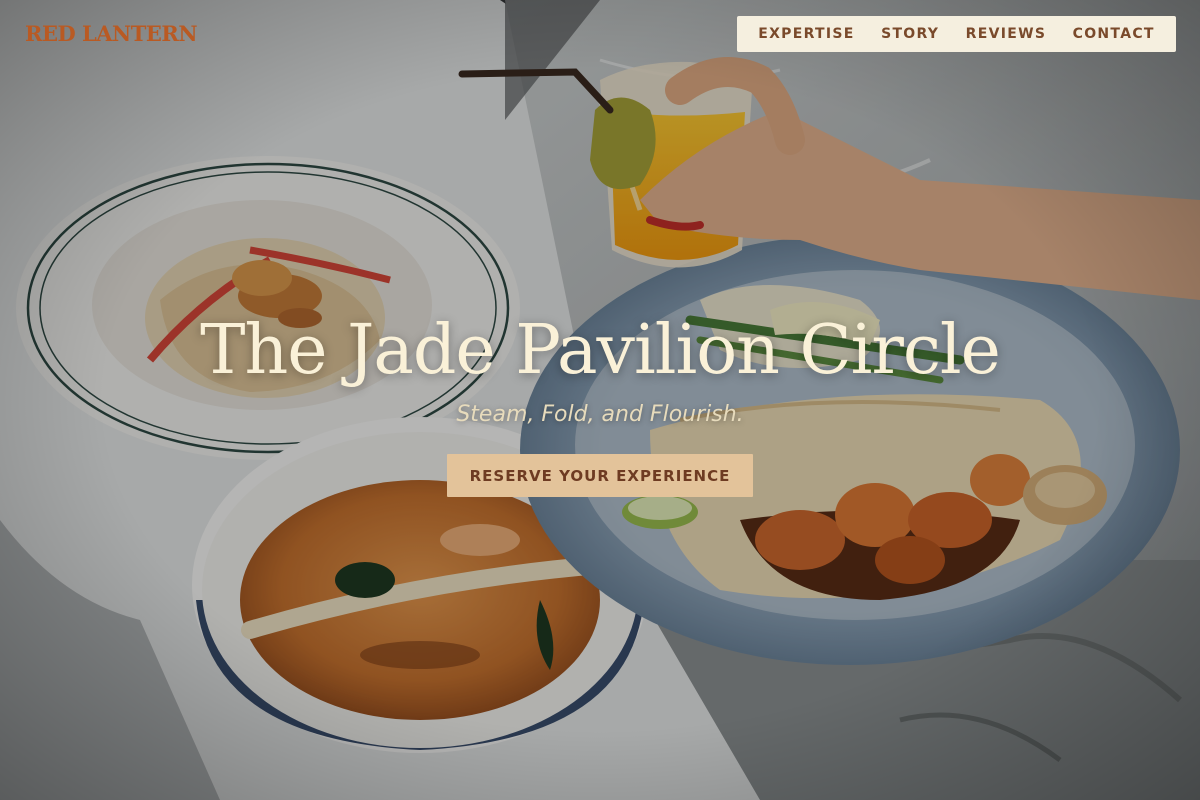 The width and height of the screenshot is (1200, 800). What do you see at coordinates (600, 350) in the screenshot?
I see `hero-title: The Jade Pavilion Circle` at bounding box center [600, 350].